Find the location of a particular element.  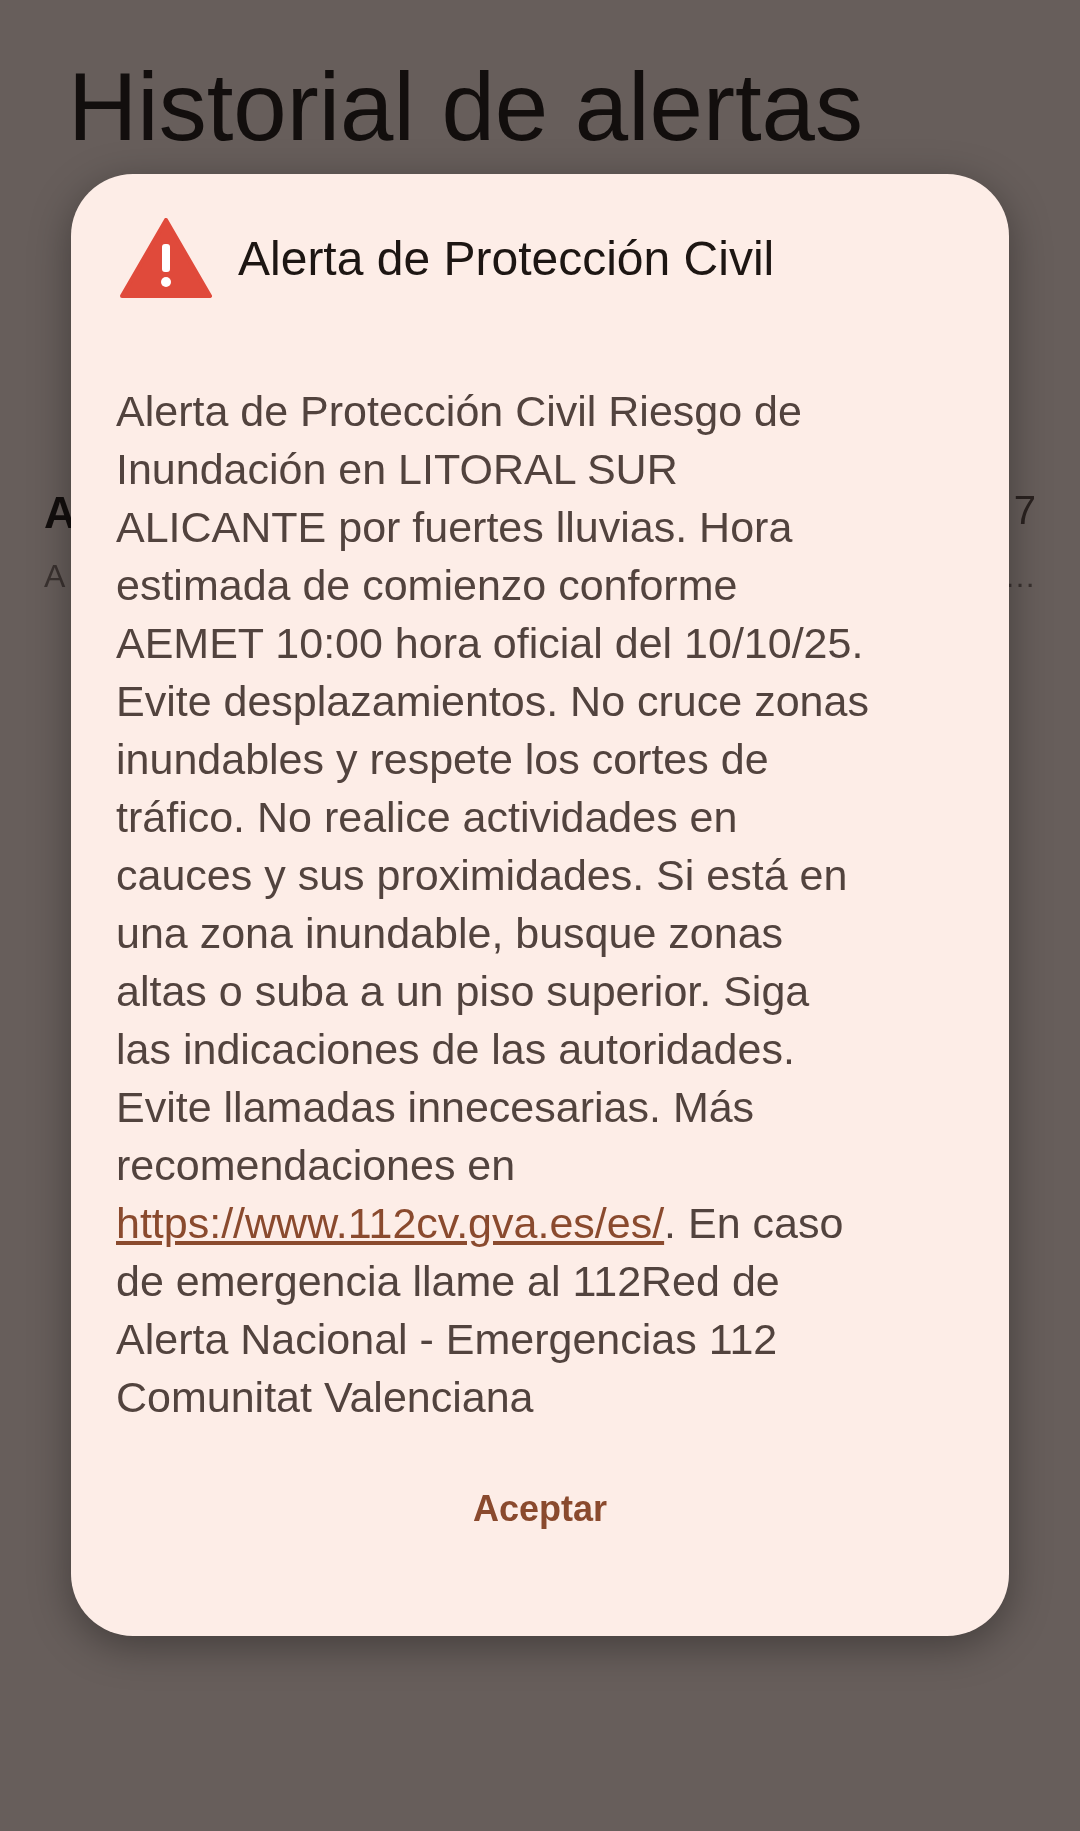

dialog-title: Alerta de Protección Civil is located at coordinates (506, 258).